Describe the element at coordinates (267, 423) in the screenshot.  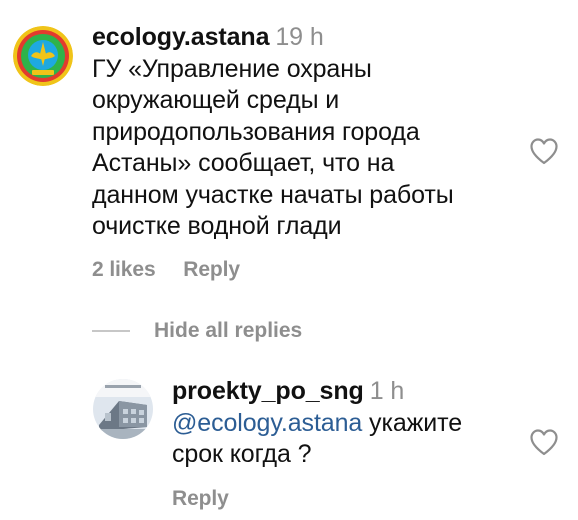
I see `mention-link: @ecology.astana` at that location.